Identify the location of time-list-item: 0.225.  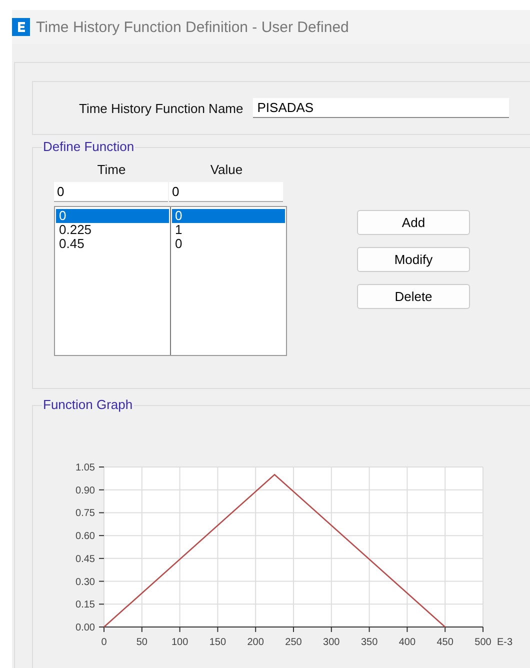
(112, 230).